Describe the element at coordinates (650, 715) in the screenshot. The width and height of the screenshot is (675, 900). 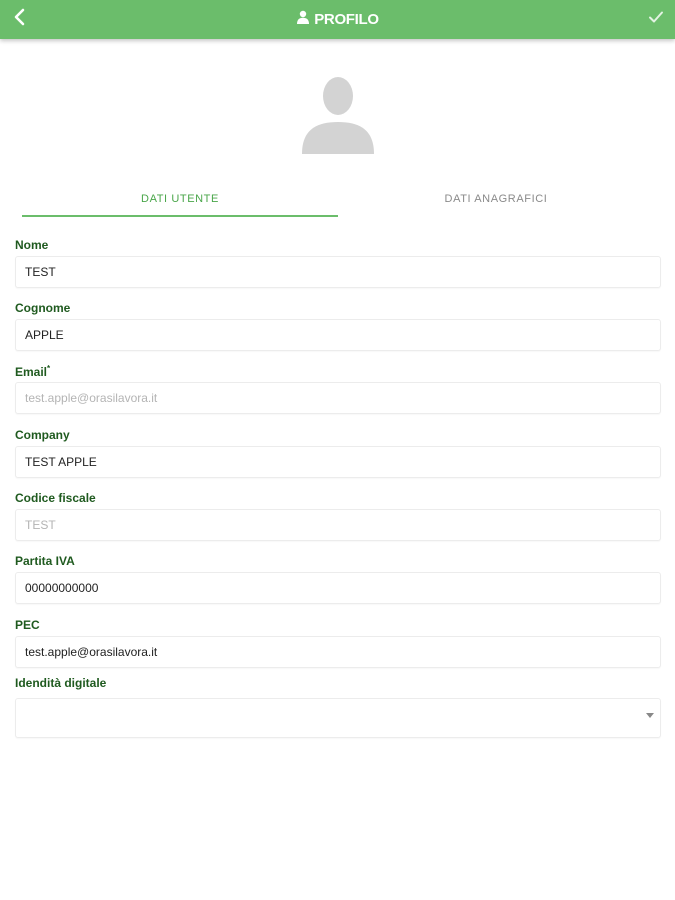
I see `chevron-down-icon` at that location.